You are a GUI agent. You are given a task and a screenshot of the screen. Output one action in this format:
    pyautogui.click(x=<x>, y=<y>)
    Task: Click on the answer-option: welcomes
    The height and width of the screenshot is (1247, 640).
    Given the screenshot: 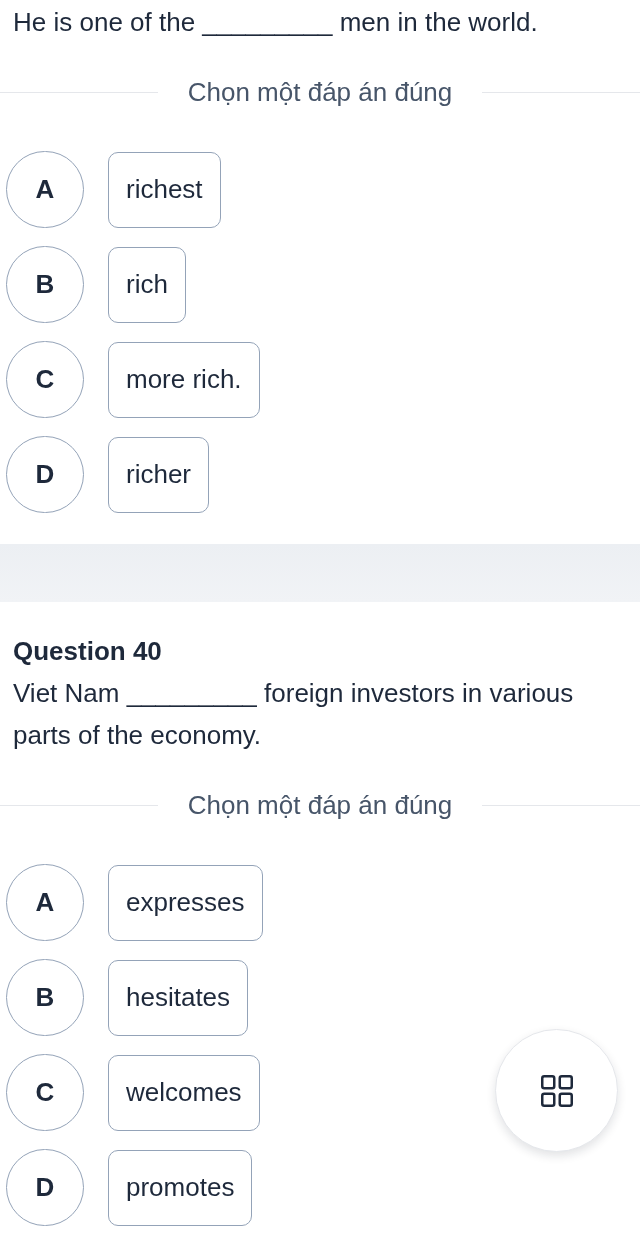 What is the action you would take?
    pyautogui.click(x=184, y=1092)
    